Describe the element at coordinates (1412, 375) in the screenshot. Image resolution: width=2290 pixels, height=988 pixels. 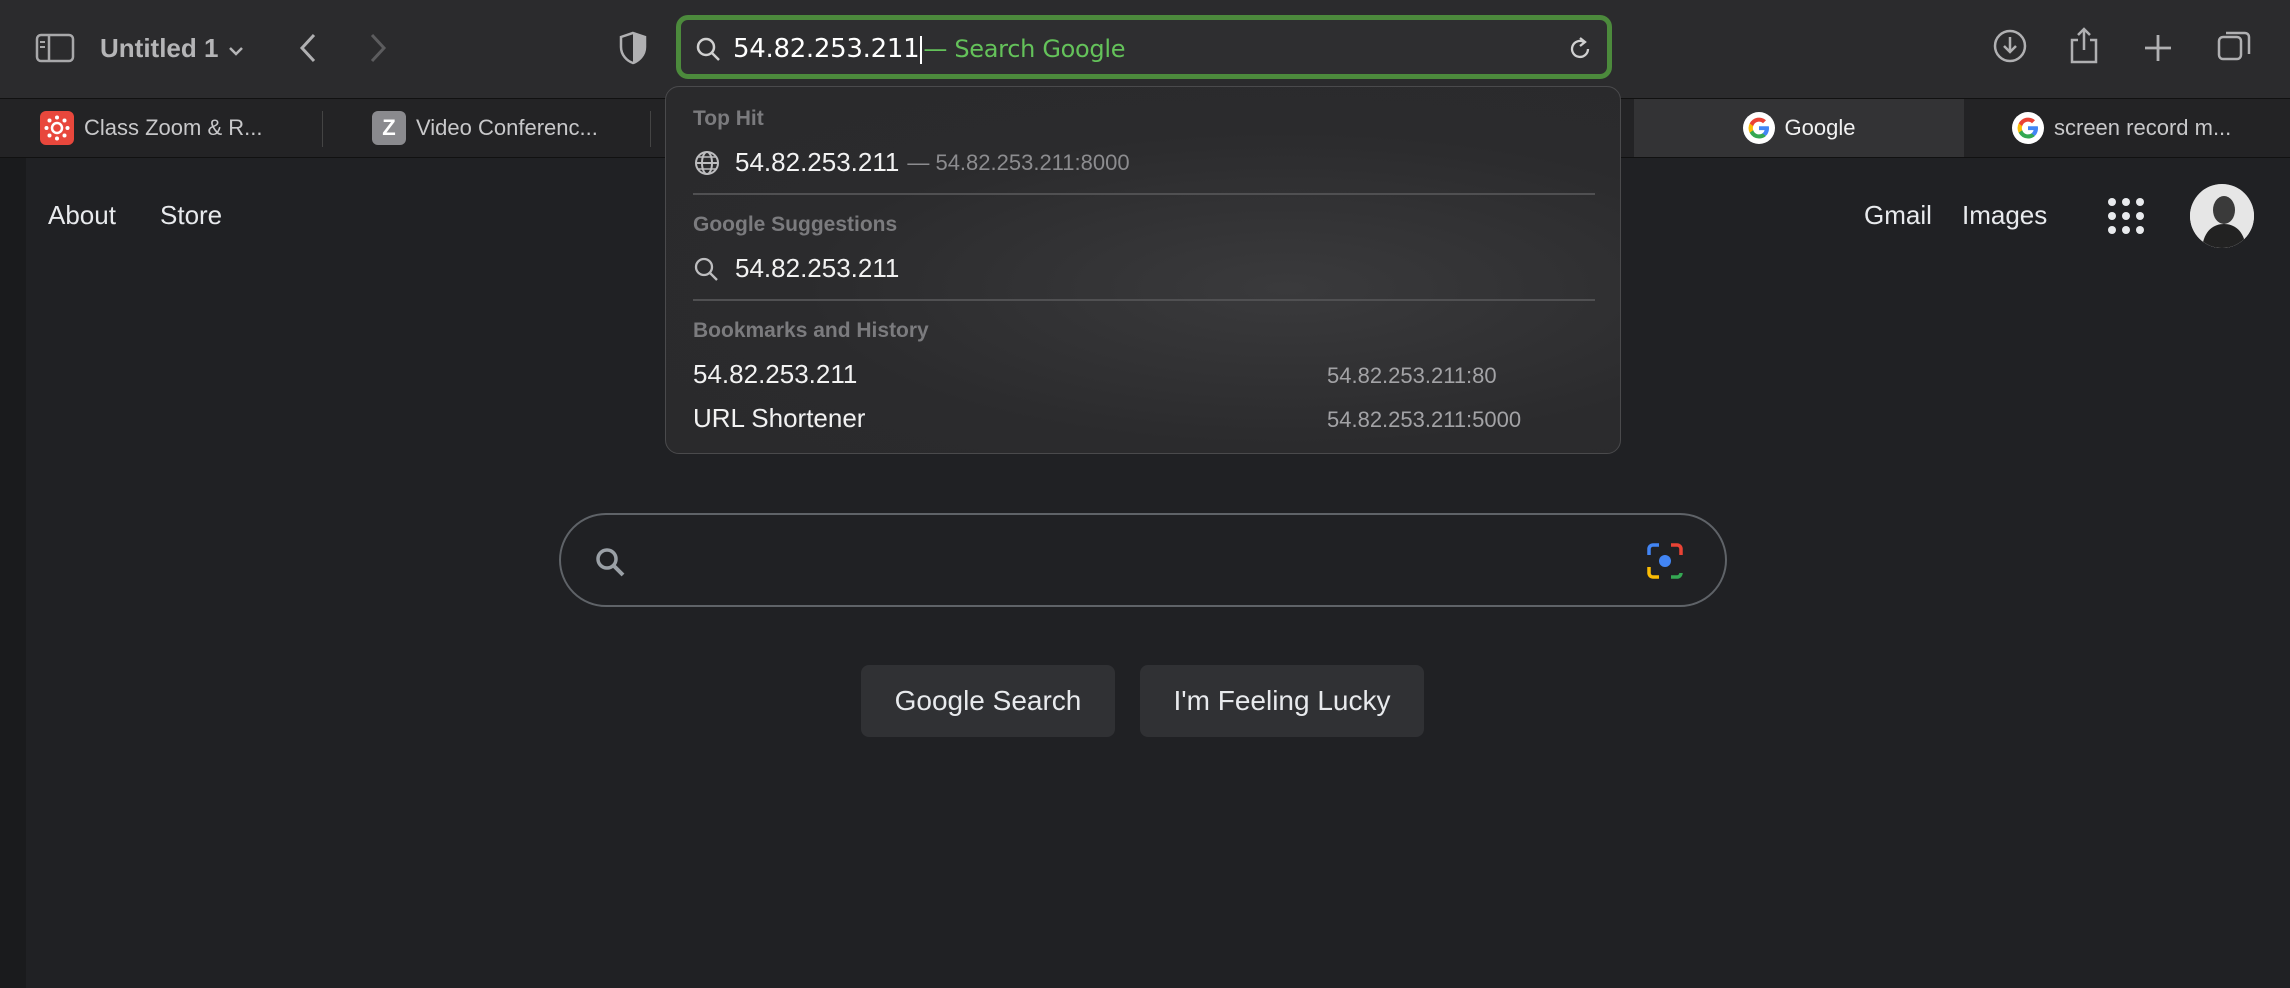
I see `history-item-url: 54.82.253.211:80` at that location.